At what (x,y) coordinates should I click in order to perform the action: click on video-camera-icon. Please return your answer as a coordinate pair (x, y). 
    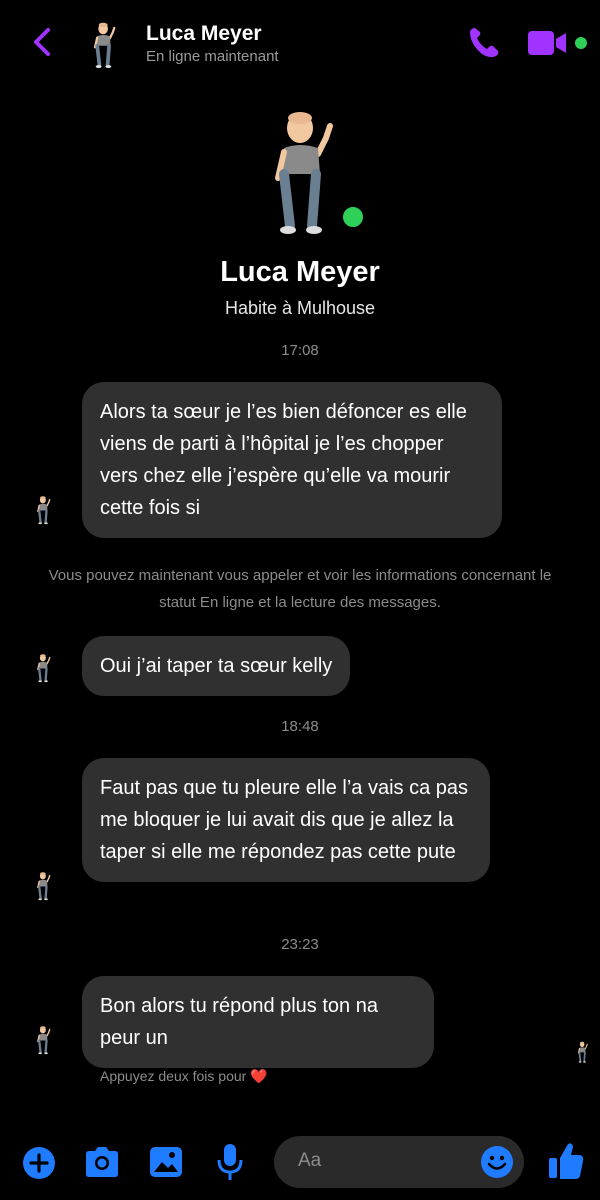
    Looking at the image, I should click on (558, 43).